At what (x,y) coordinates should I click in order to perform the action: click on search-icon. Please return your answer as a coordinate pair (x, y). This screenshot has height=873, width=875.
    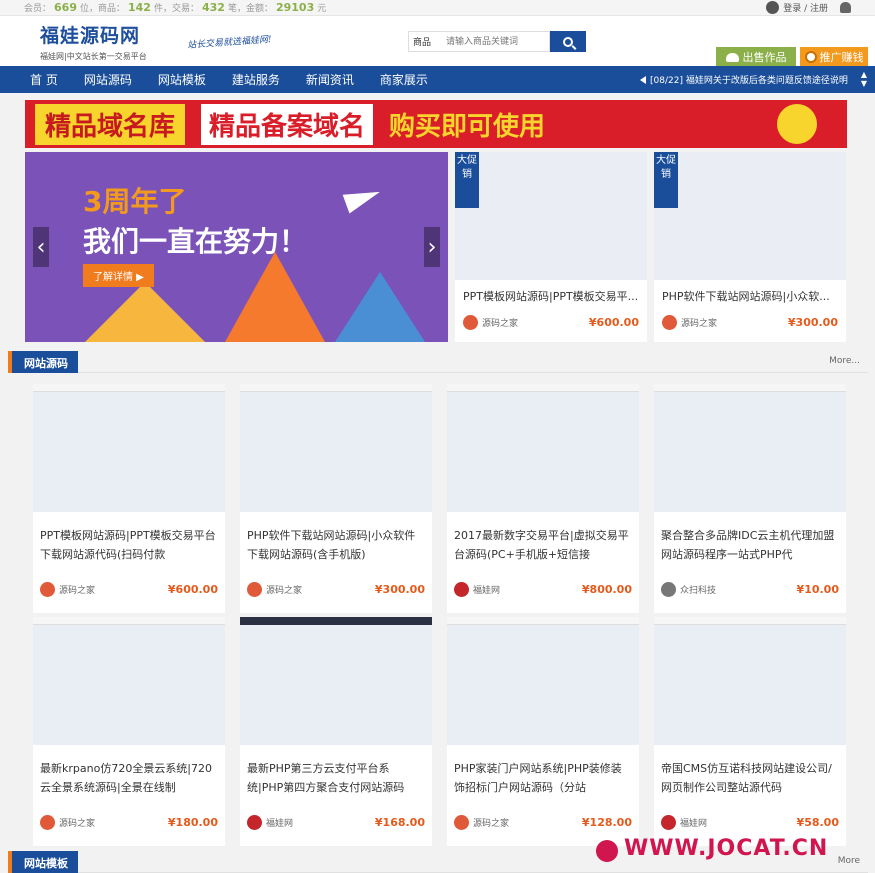
    Looking at the image, I should click on (568, 41).